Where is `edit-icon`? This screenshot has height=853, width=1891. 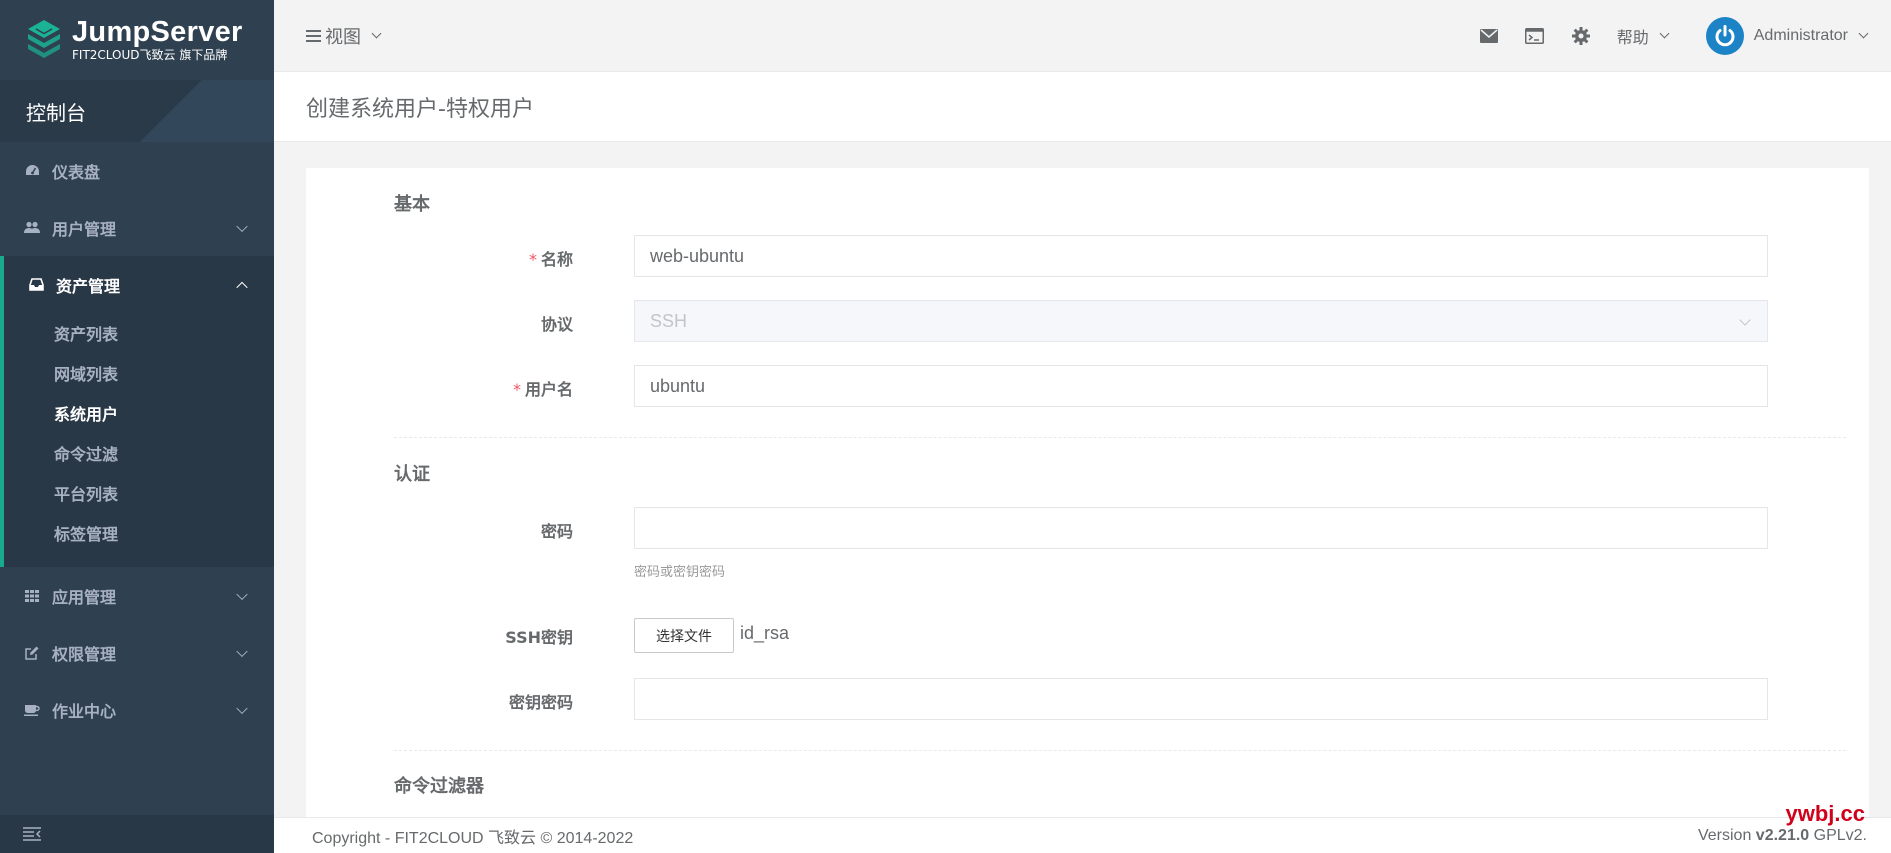 edit-icon is located at coordinates (32, 653).